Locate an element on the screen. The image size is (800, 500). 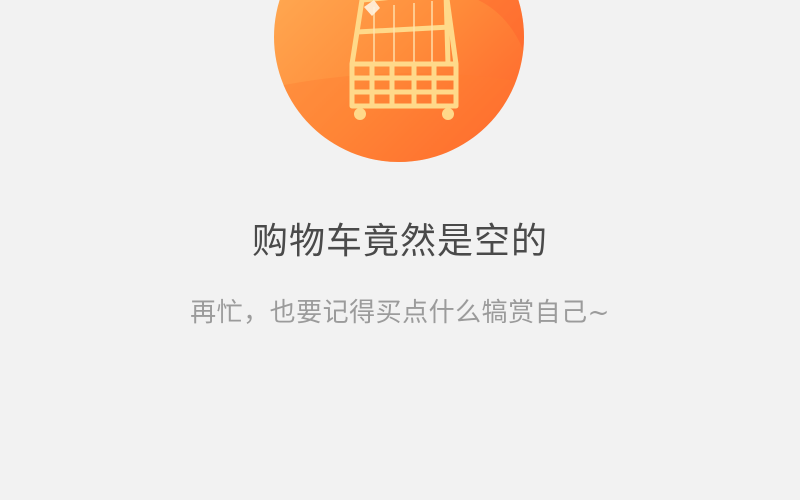
empty-cart-subtitle: 再忙，也要记得买点什么犒赏自己~ is located at coordinates (400, 313).